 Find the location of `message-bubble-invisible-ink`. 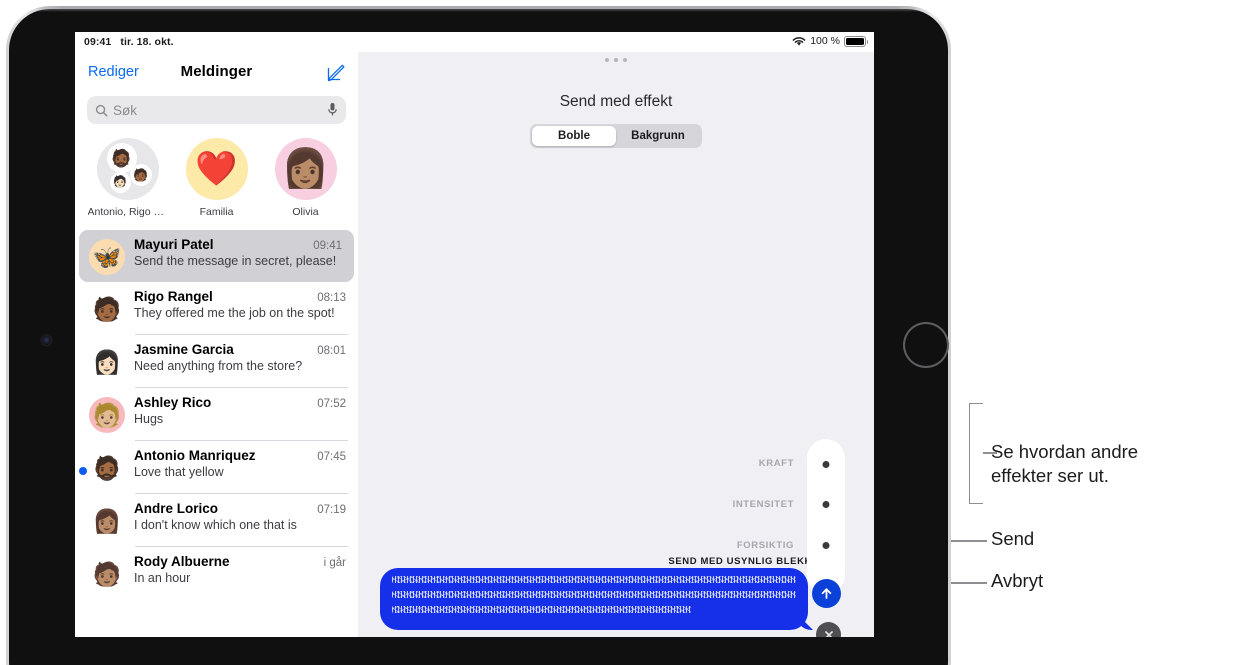

message-bubble-invisible-ink is located at coordinates (594, 599).